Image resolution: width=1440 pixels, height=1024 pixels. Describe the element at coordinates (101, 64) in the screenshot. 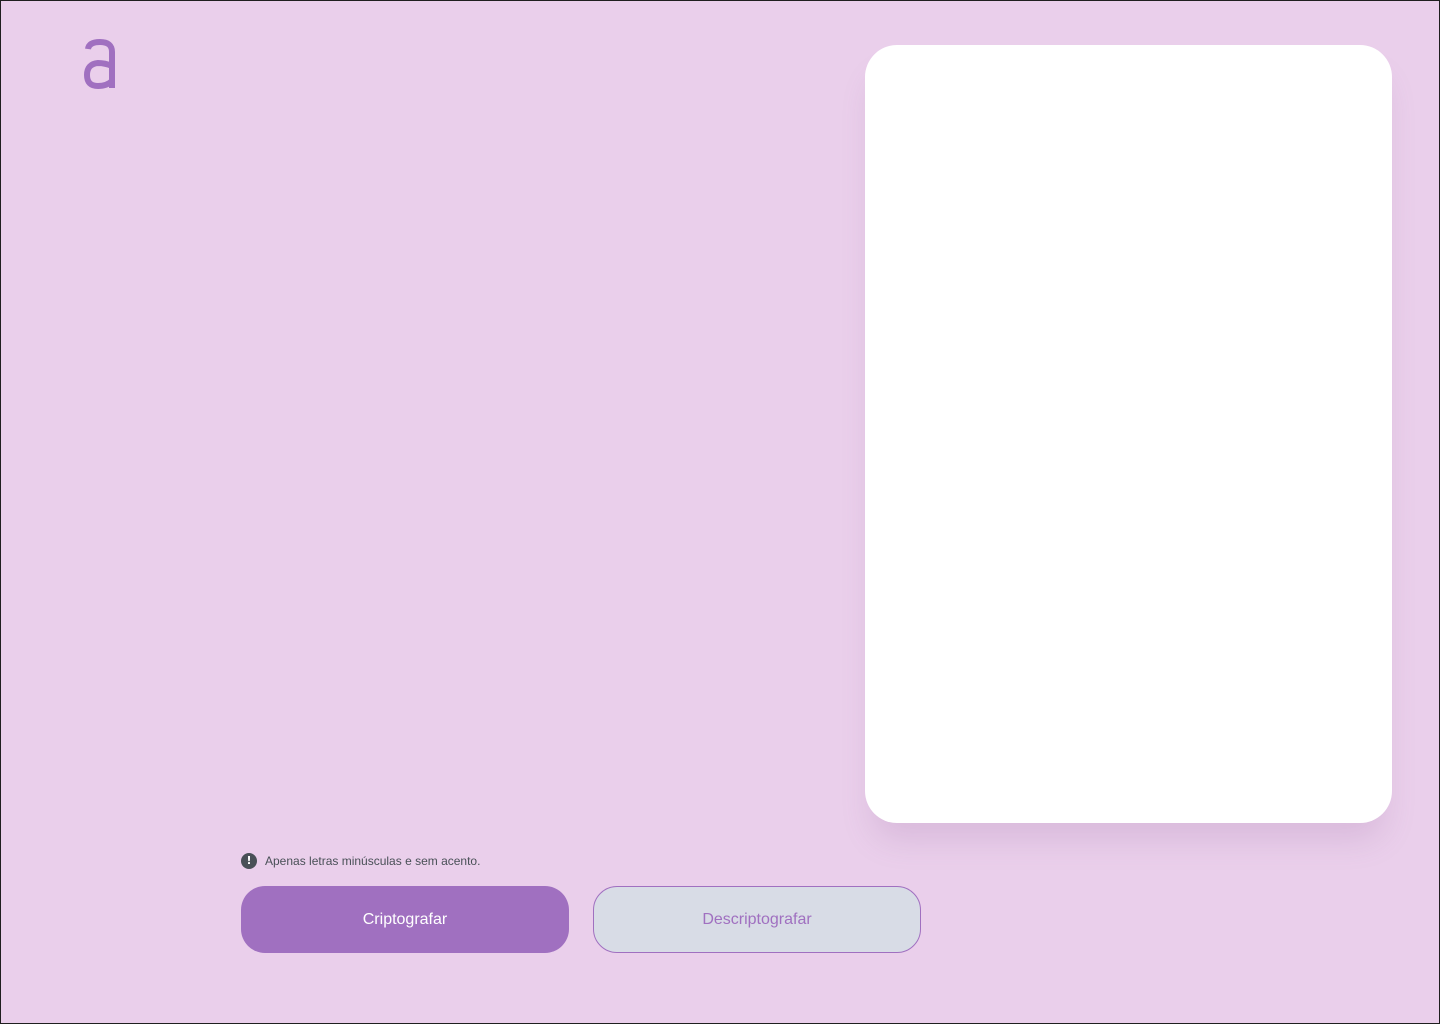

I see `alura-logo-icon` at that location.